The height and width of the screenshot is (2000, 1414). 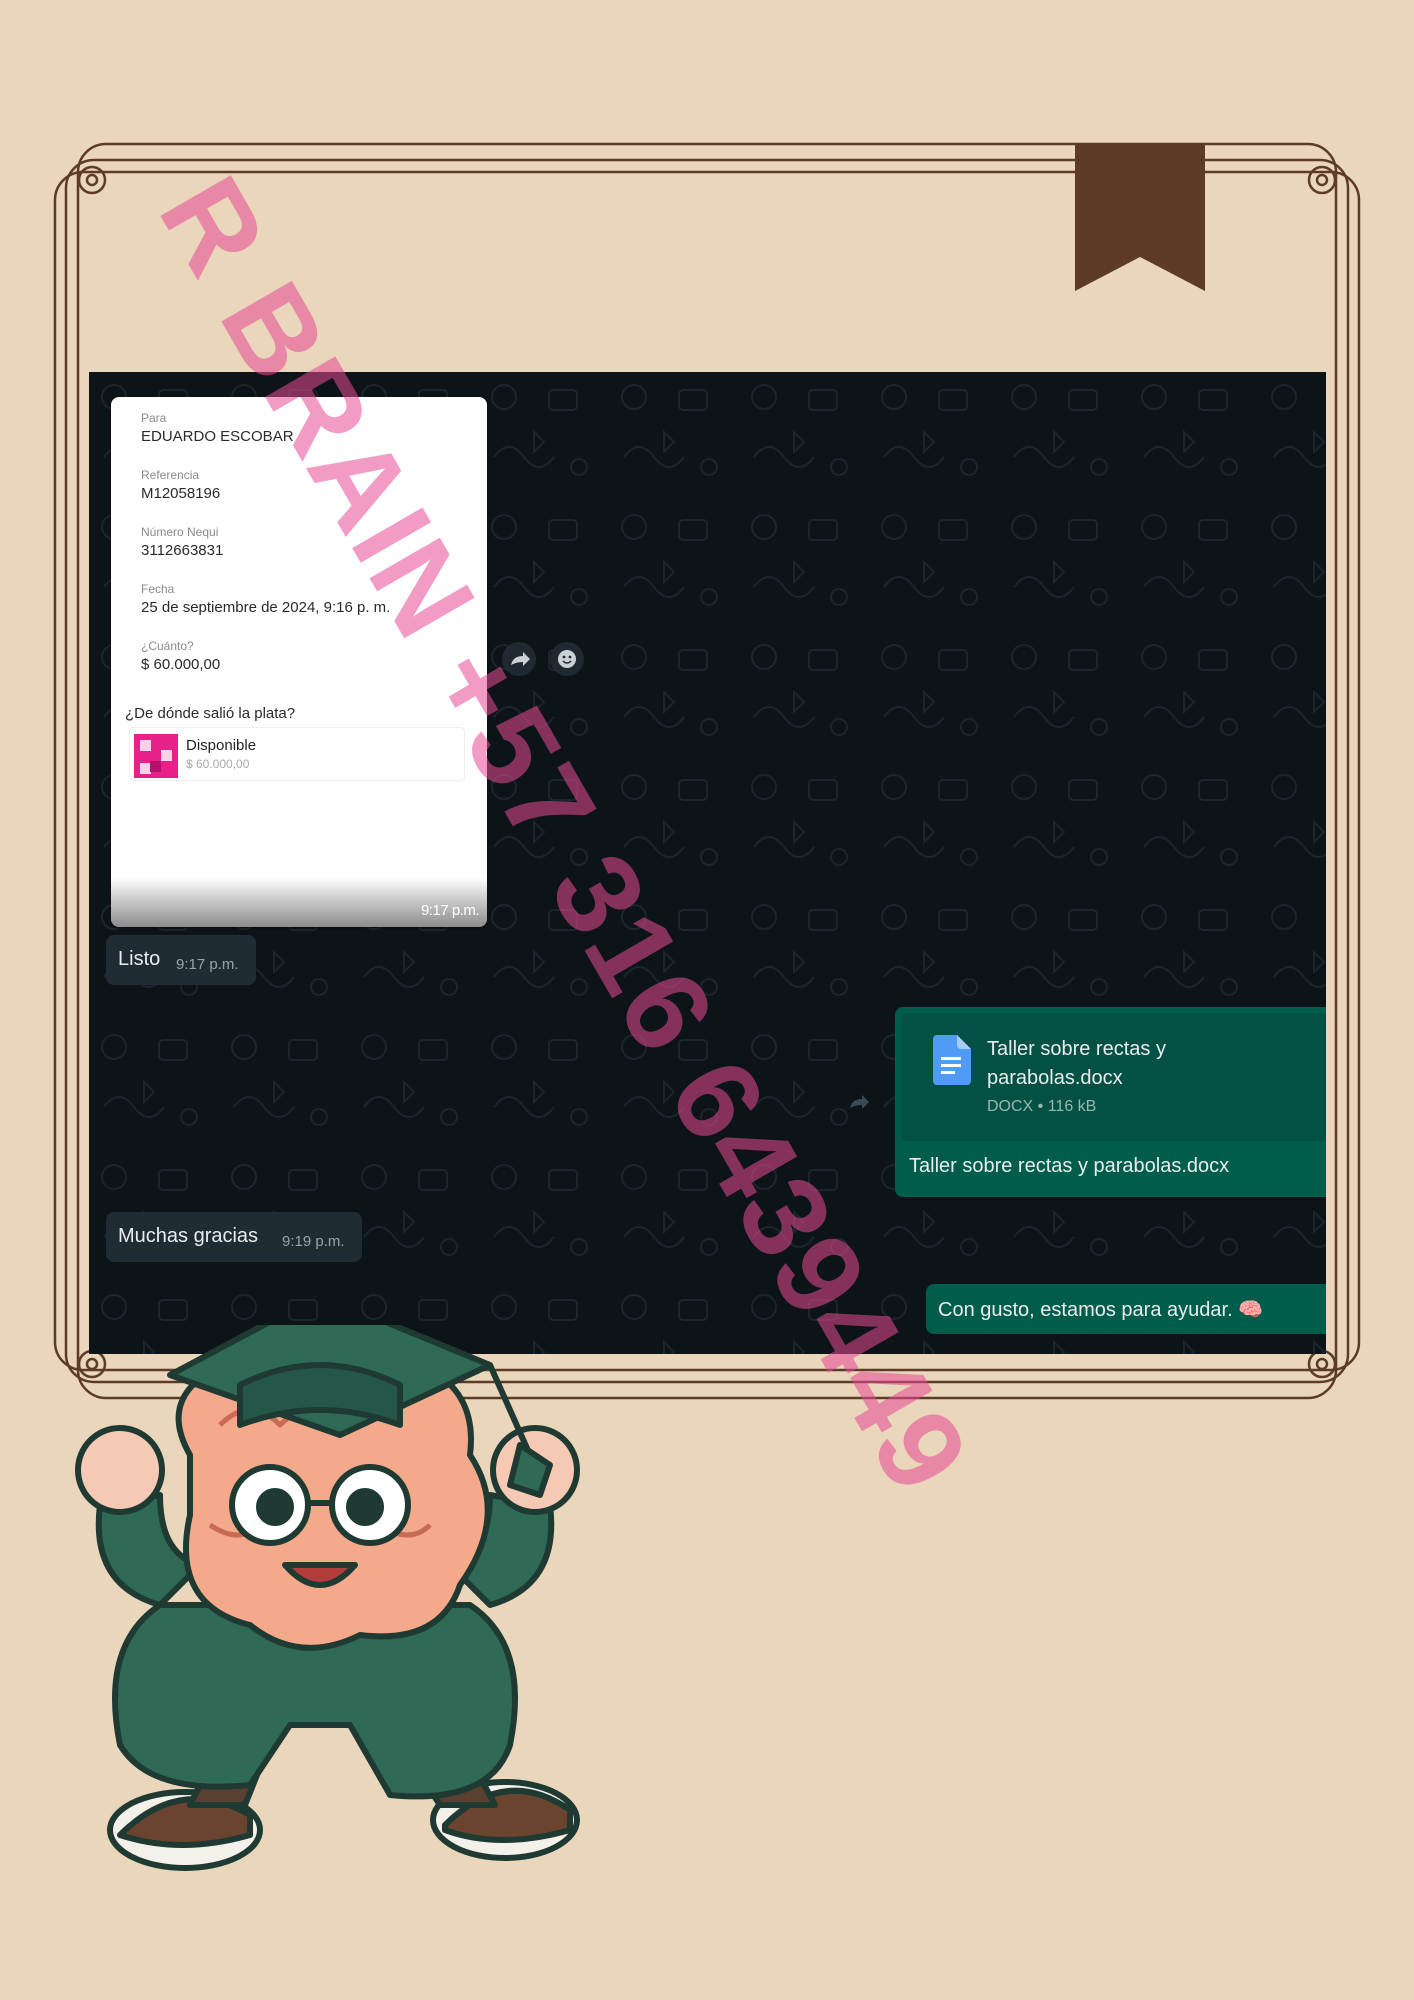 What do you see at coordinates (188, 1236) in the screenshot?
I see `message-text: Muchas gracias` at bounding box center [188, 1236].